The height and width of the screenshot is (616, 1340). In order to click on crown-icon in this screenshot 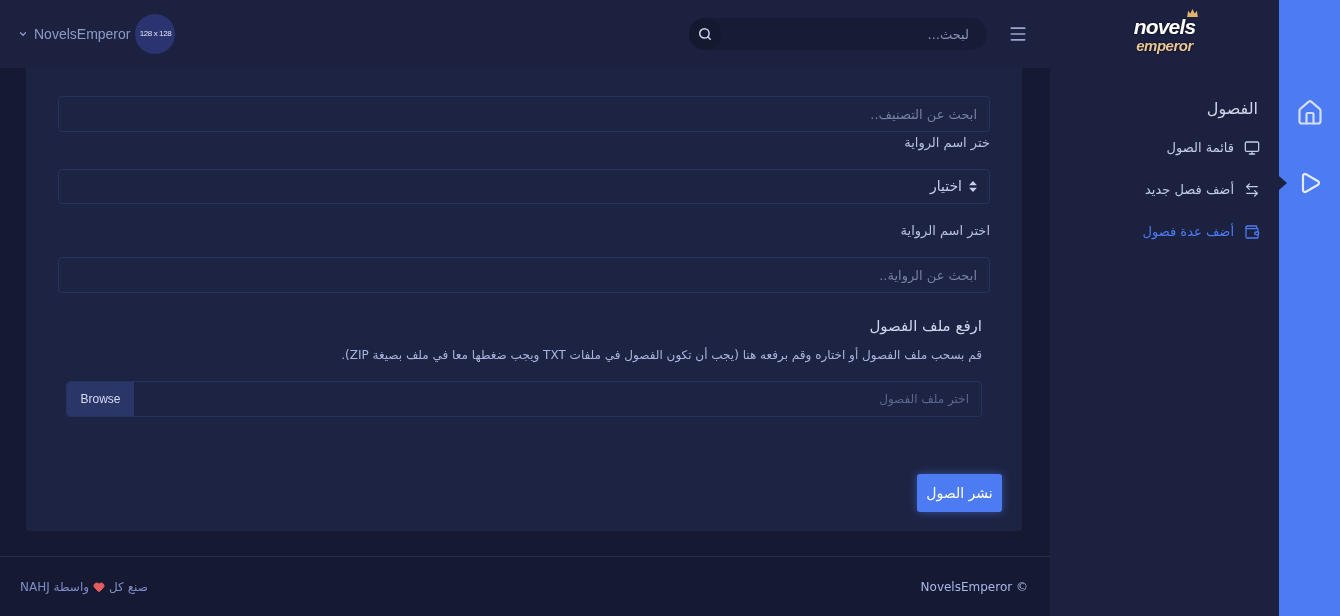, I will do `click(1193, 12)`.